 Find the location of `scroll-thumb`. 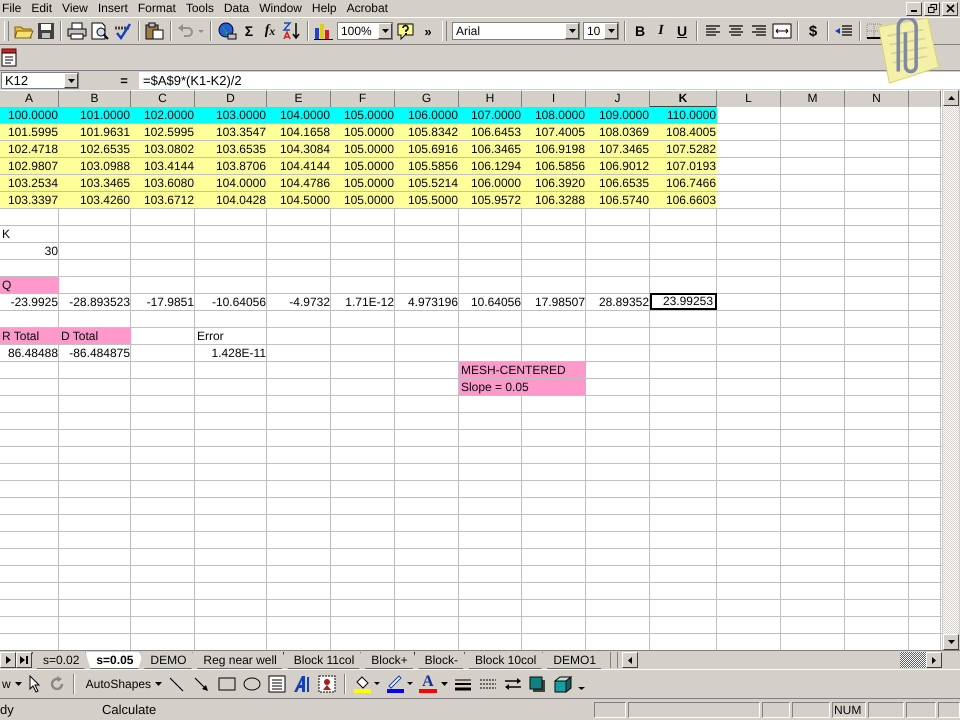

scroll-thumb is located at coordinates (913, 660).